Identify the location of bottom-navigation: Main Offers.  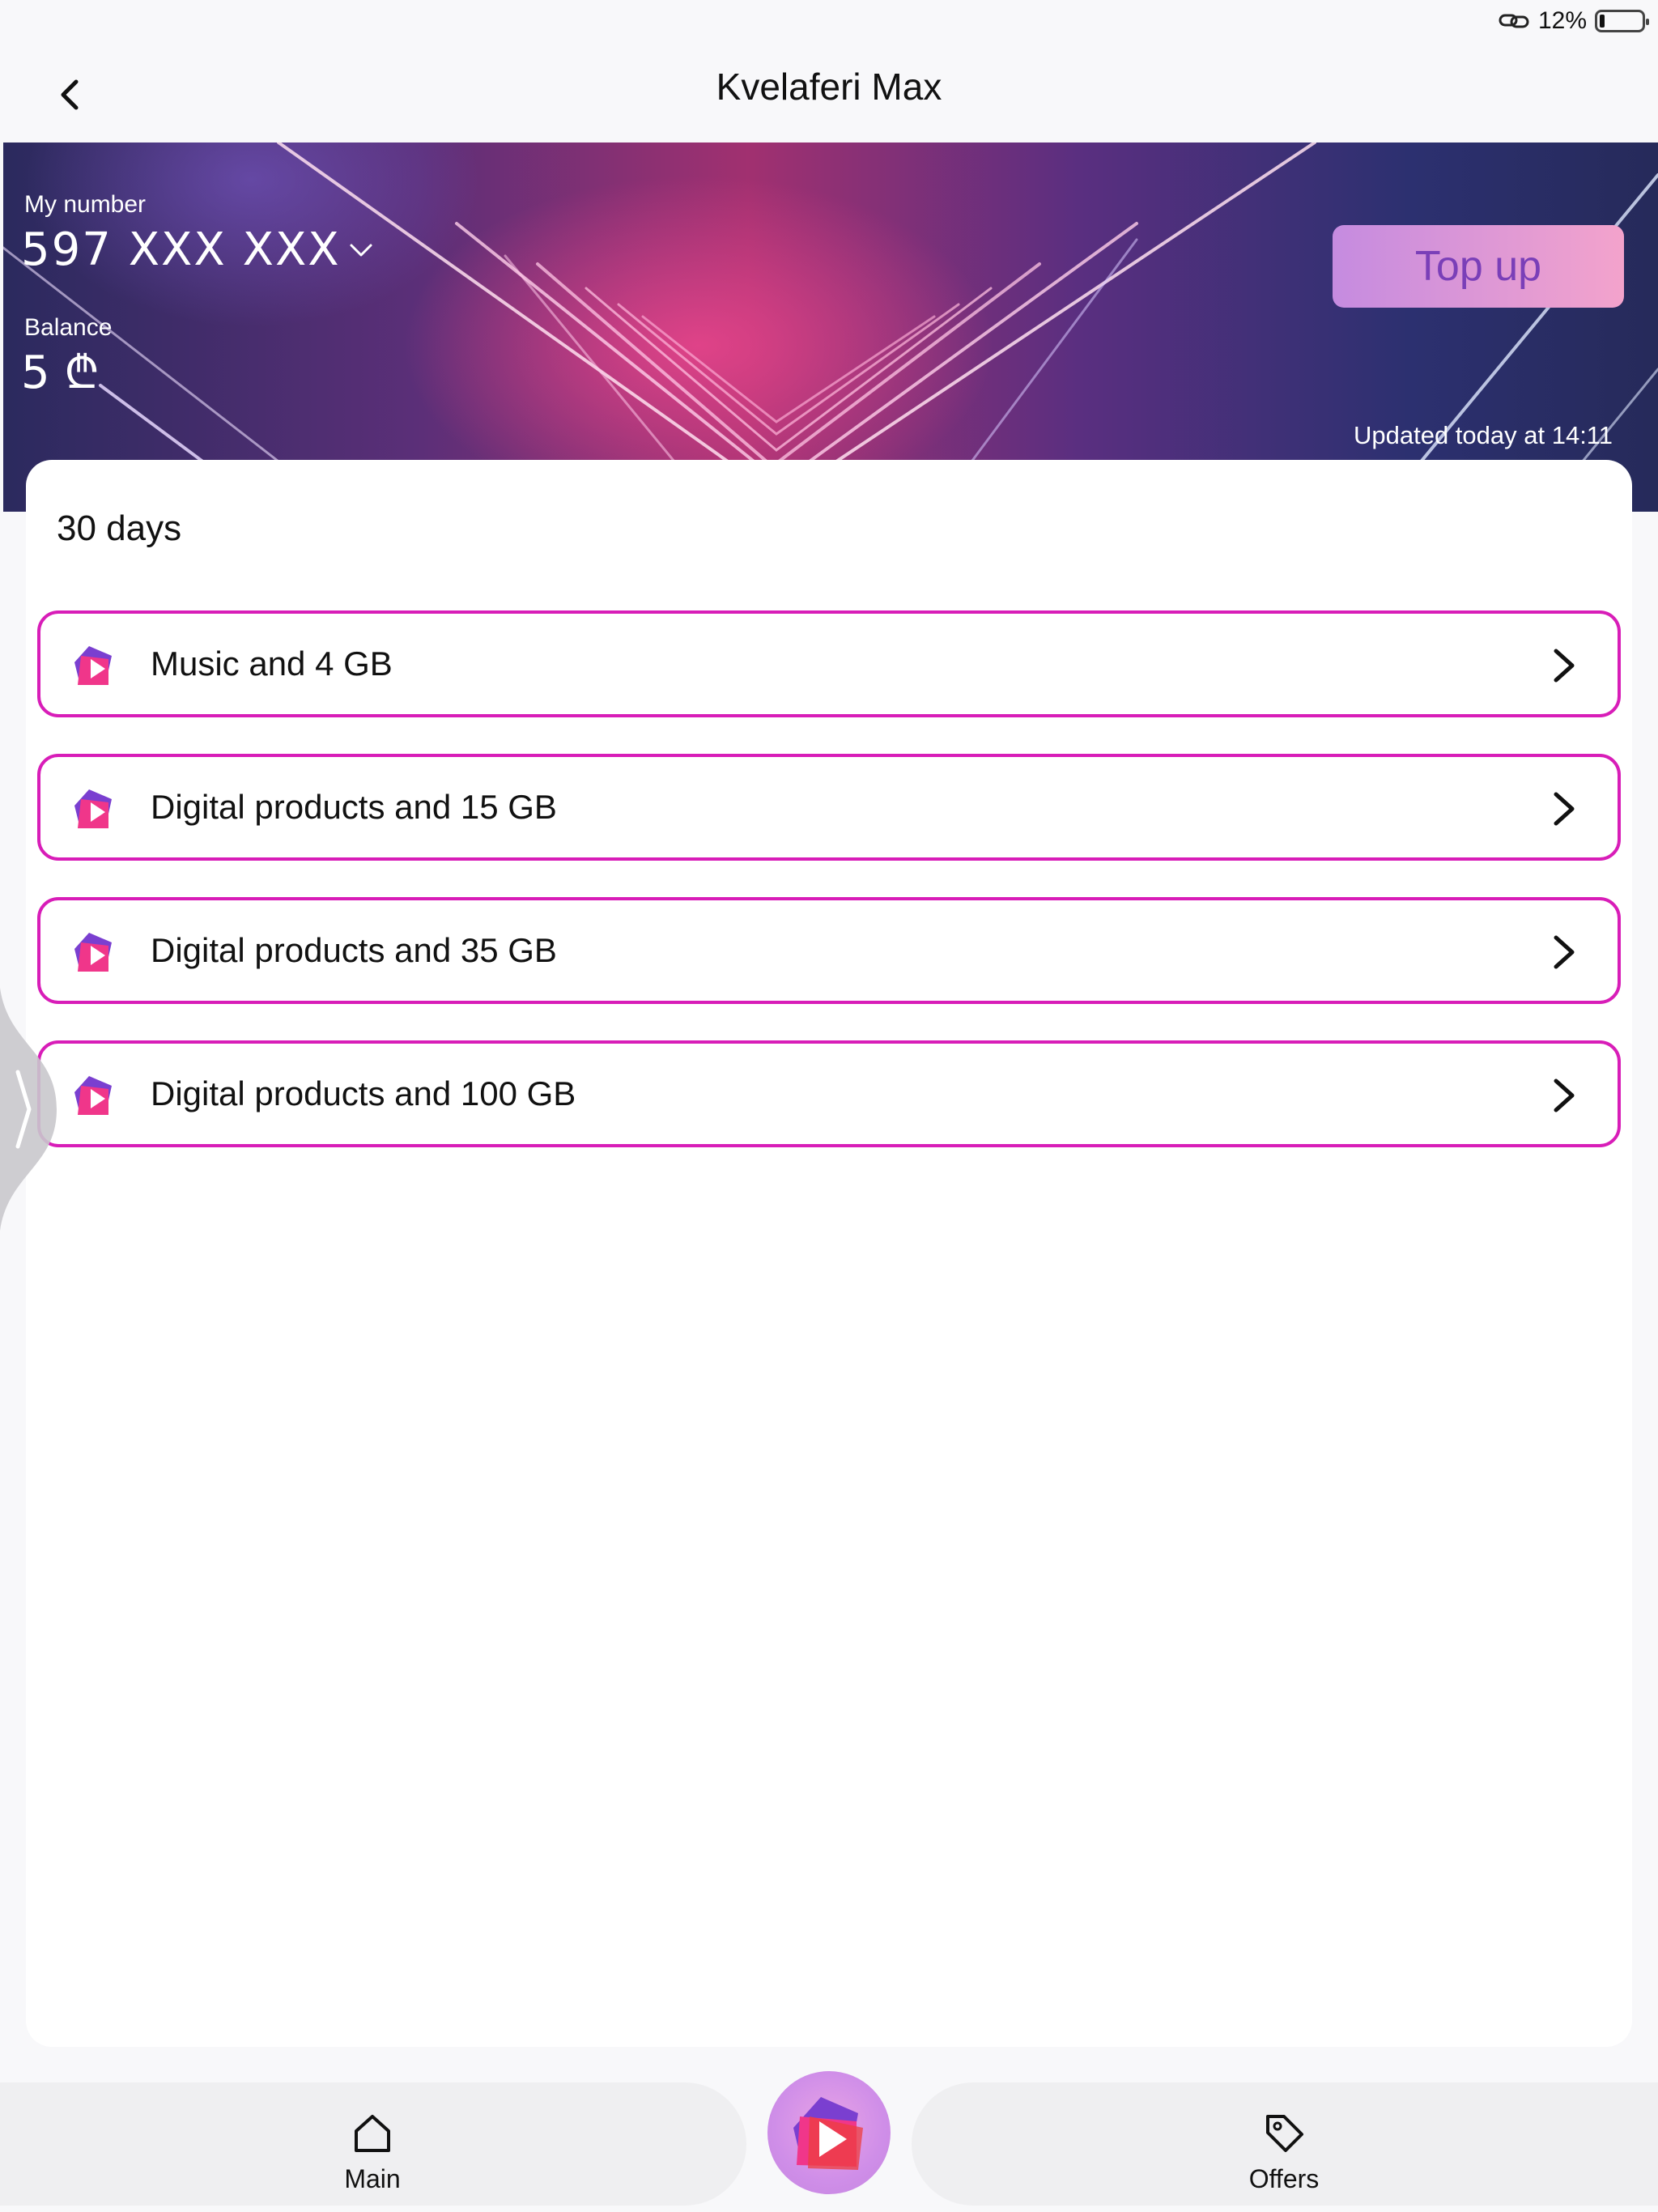
(829, 2142).